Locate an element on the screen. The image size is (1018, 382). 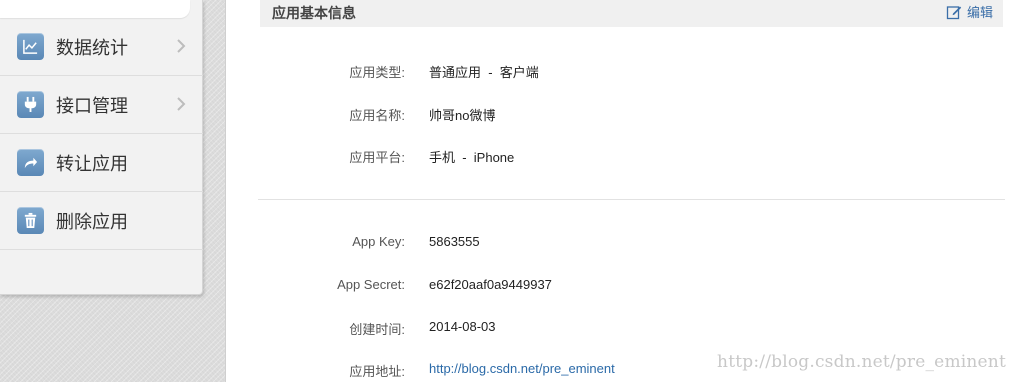
section-divider is located at coordinates (631, 199).